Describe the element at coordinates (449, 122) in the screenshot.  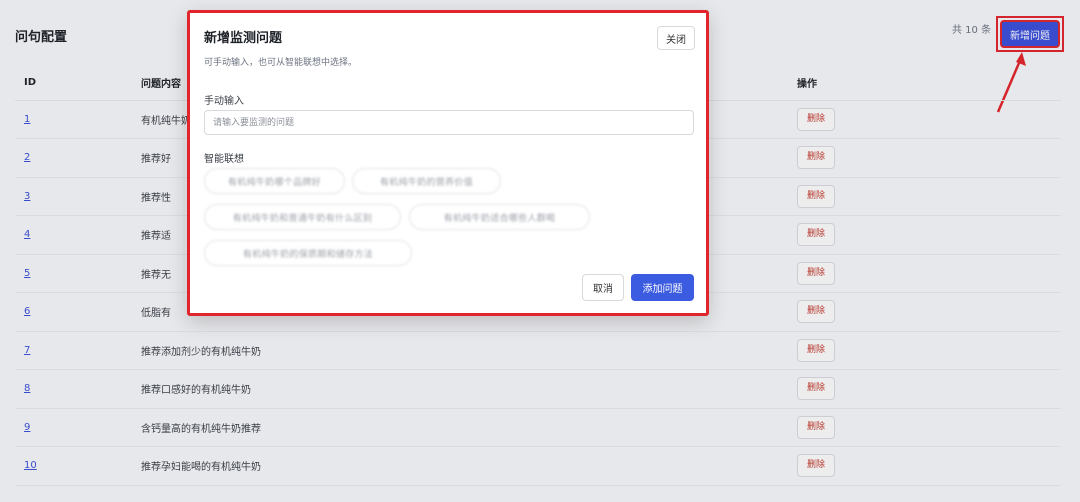
I see `manual-question-input` at that location.